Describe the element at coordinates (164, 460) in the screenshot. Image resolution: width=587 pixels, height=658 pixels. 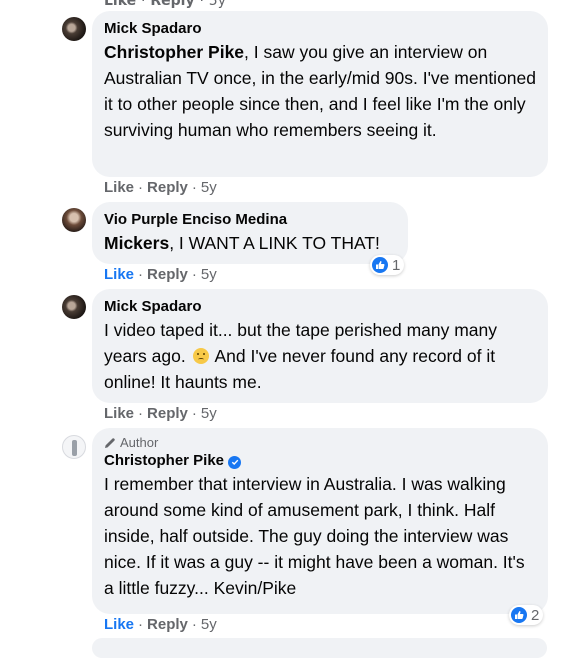
I see `comment-author: Christopher Pike` at that location.